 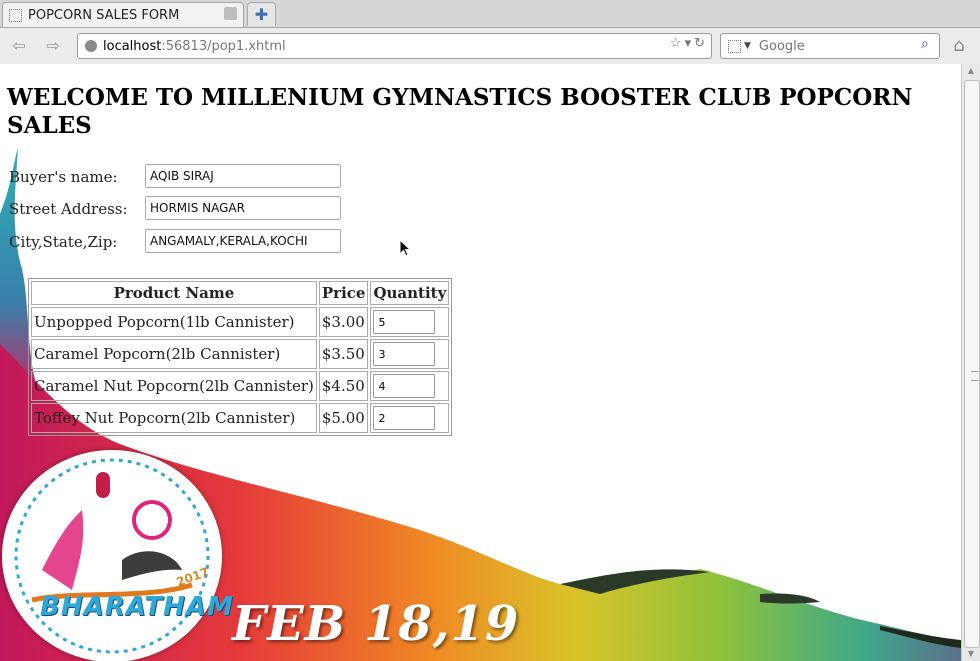 I want to click on street-address-field, so click(x=243, y=208).